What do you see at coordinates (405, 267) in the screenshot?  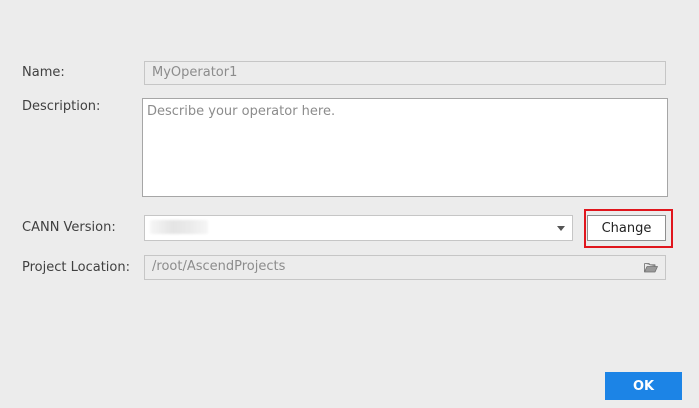 I see `project-location-field: /root/AscendProjects` at bounding box center [405, 267].